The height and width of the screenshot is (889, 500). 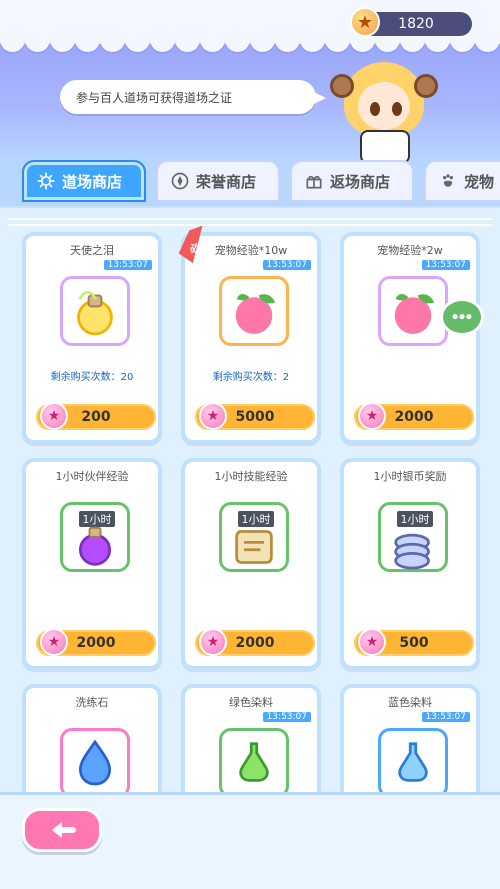 What do you see at coordinates (226, 181) in the screenshot?
I see `tab-label: 荣誉商店` at bounding box center [226, 181].